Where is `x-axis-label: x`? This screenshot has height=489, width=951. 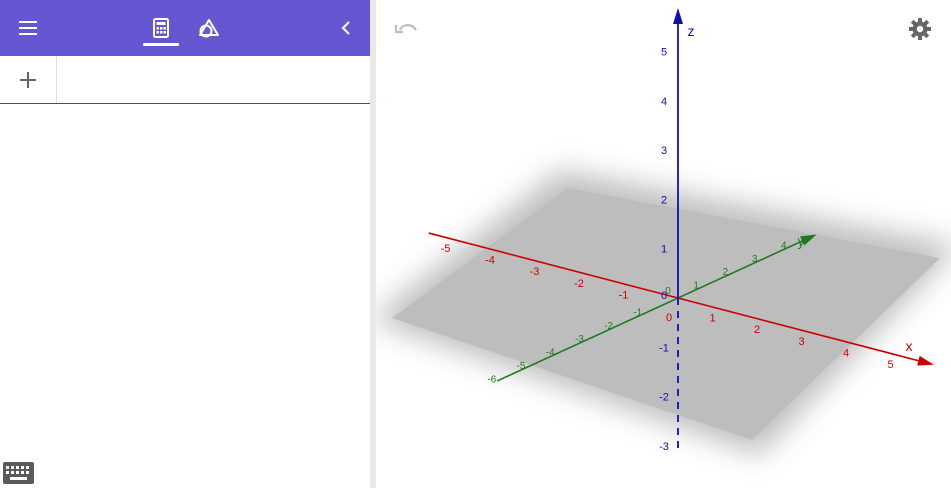 x-axis-label: x is located at coordinates (909, 346).